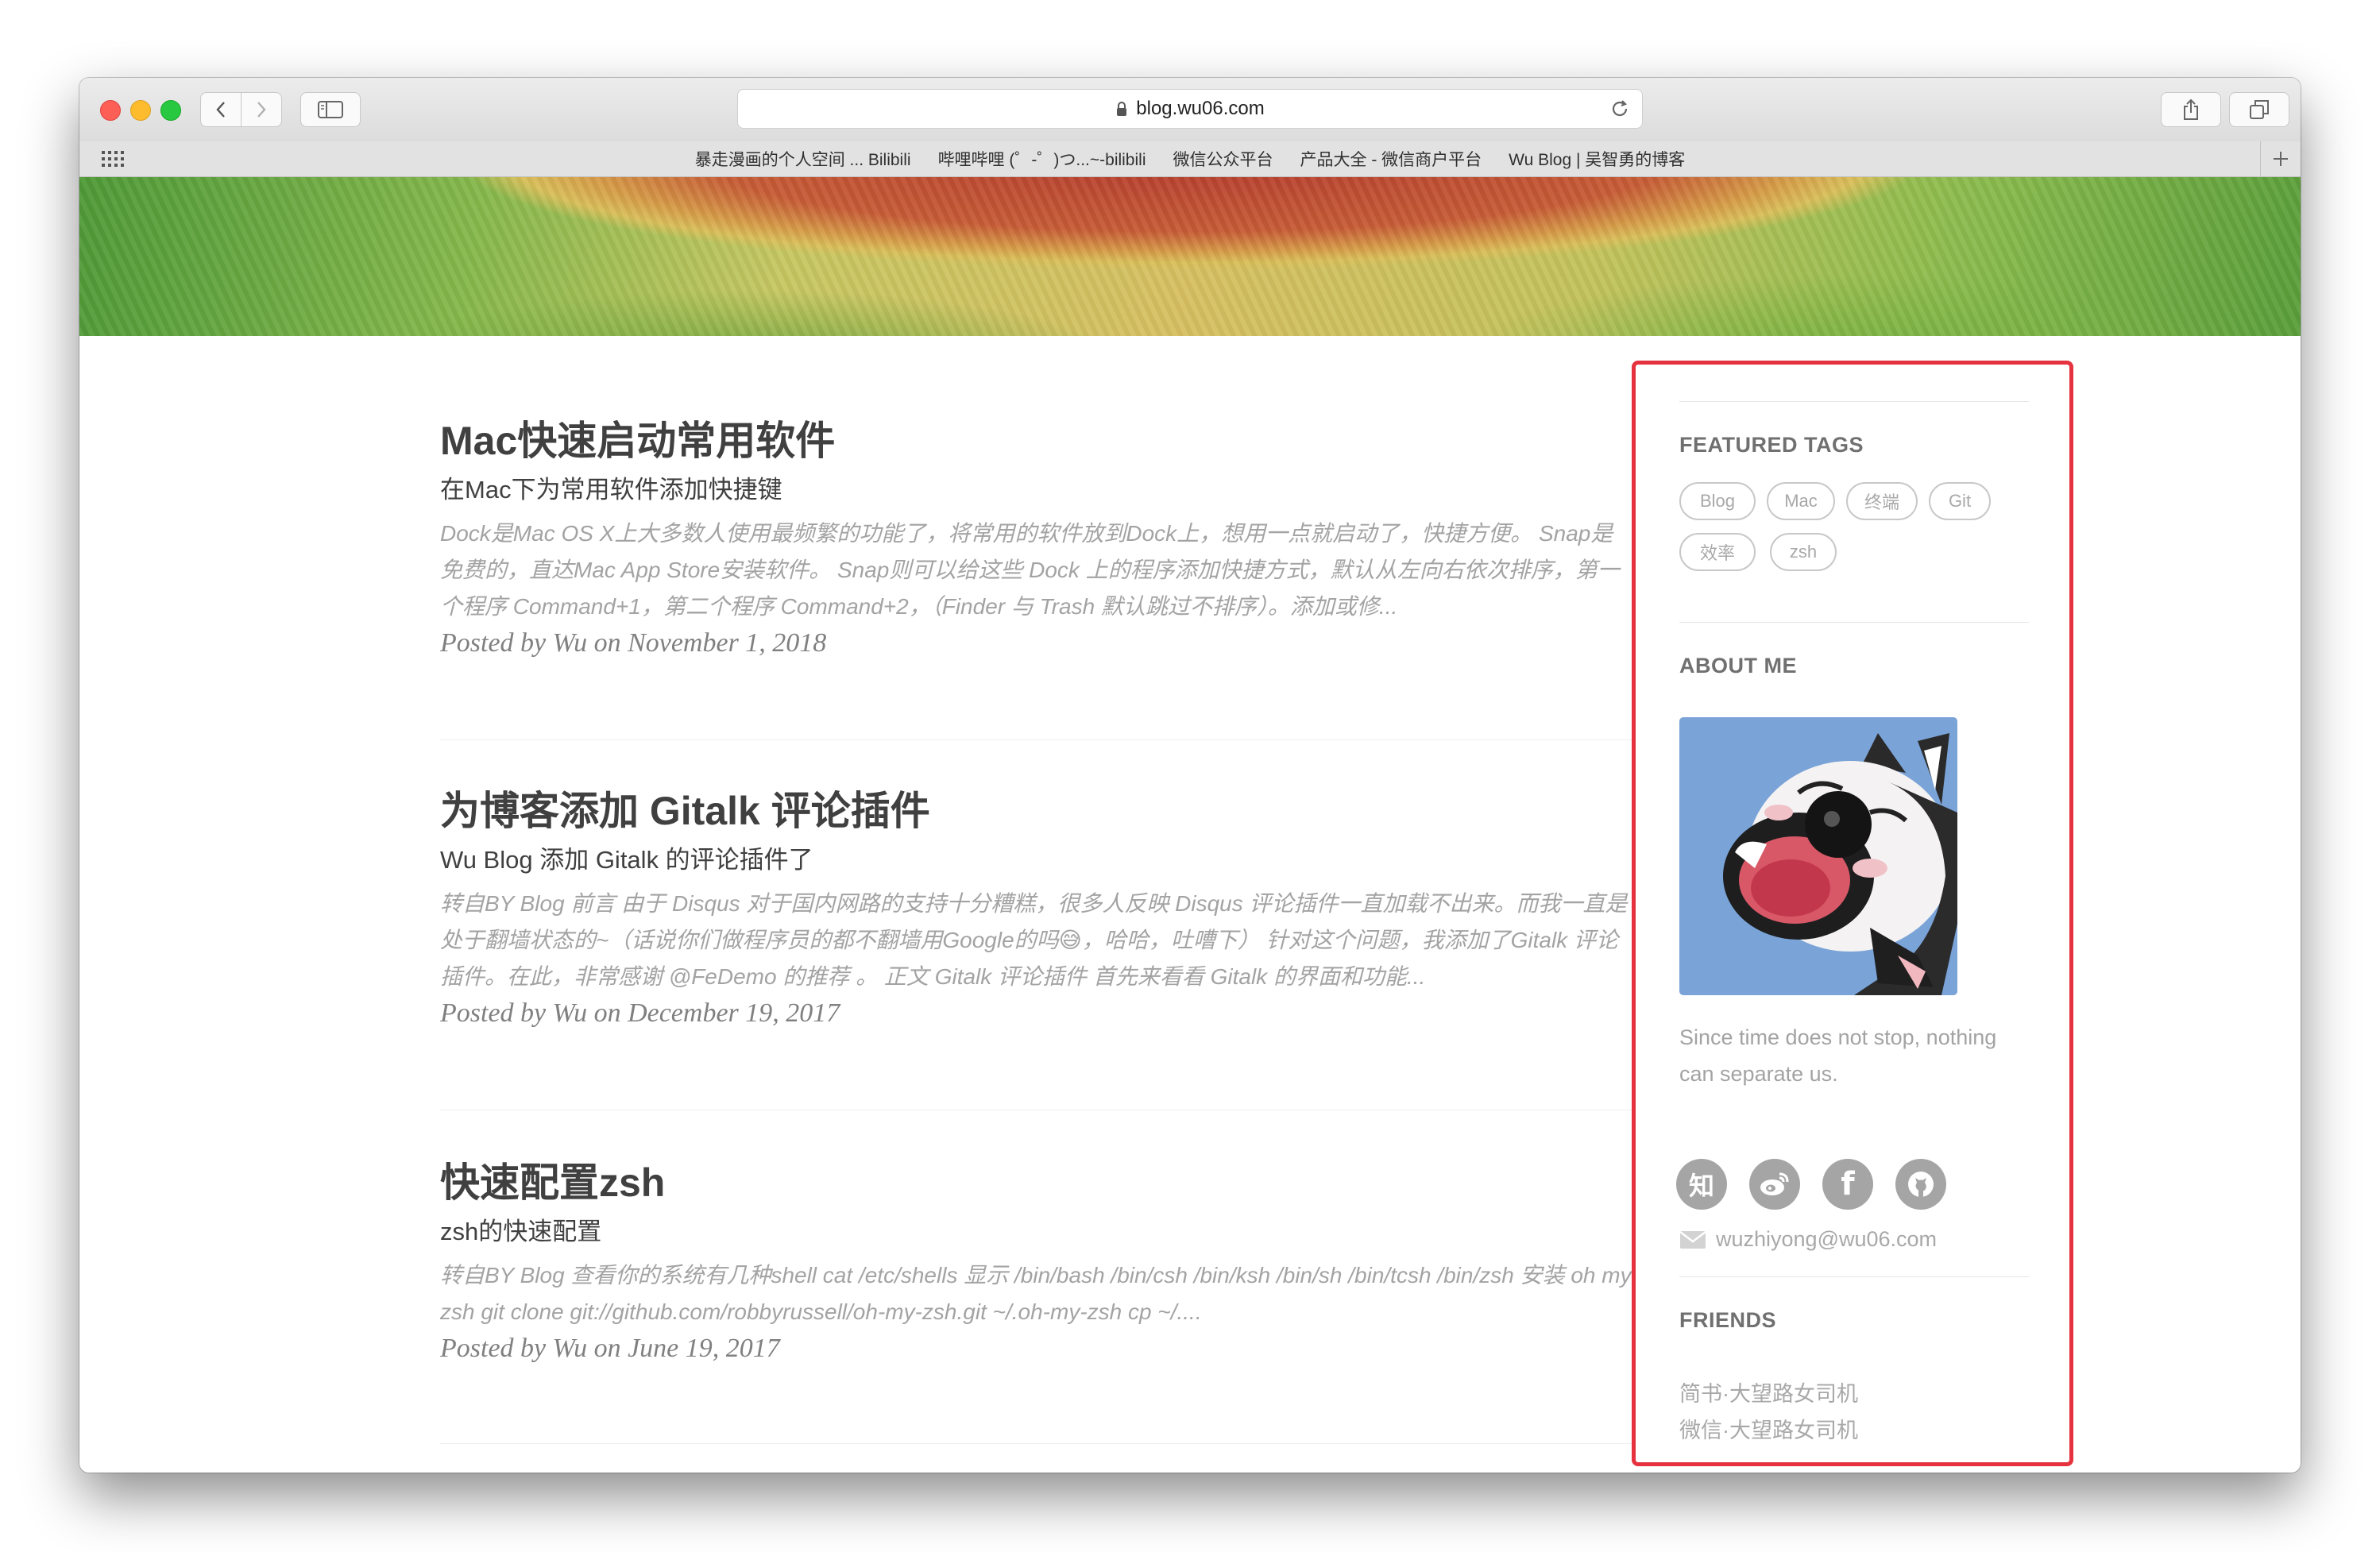 The height and width of the screenshot is (1552, 2380). What do you see at coordinates (1121, 109) in the screenshot?
I see `lock-icon` at bounding box center [1121, 109].